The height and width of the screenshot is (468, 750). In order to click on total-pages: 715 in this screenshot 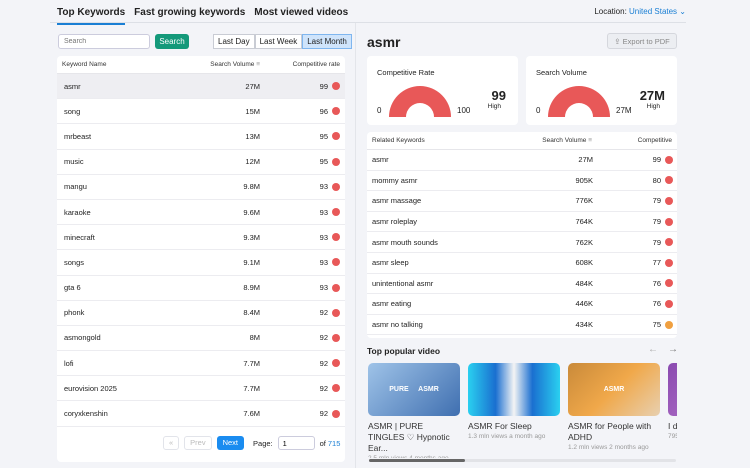, I will do `click(334, 443)`.